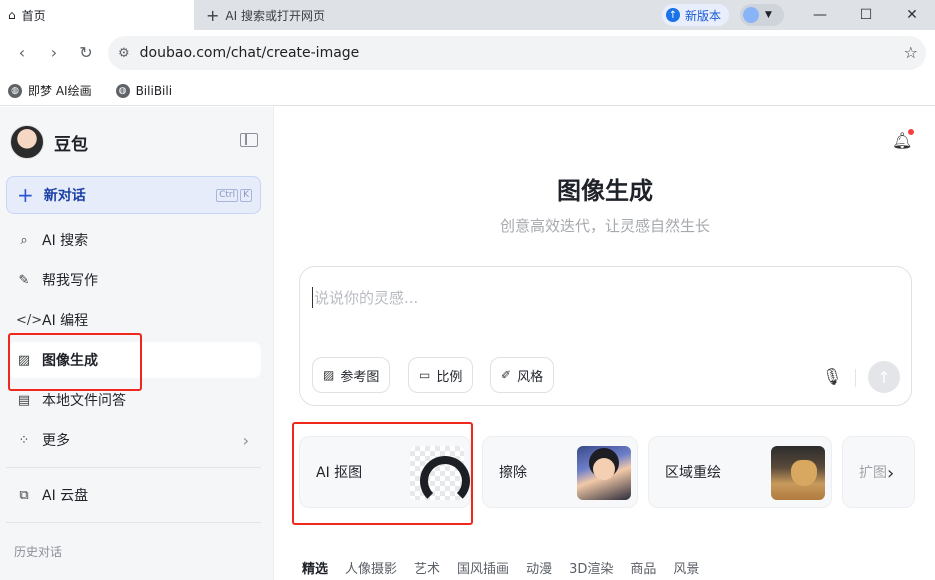  What do you see at coordinates (604, 473) in the screenshot?
I see `girl-photo-thumbnail` at bounding box center [604, 473].